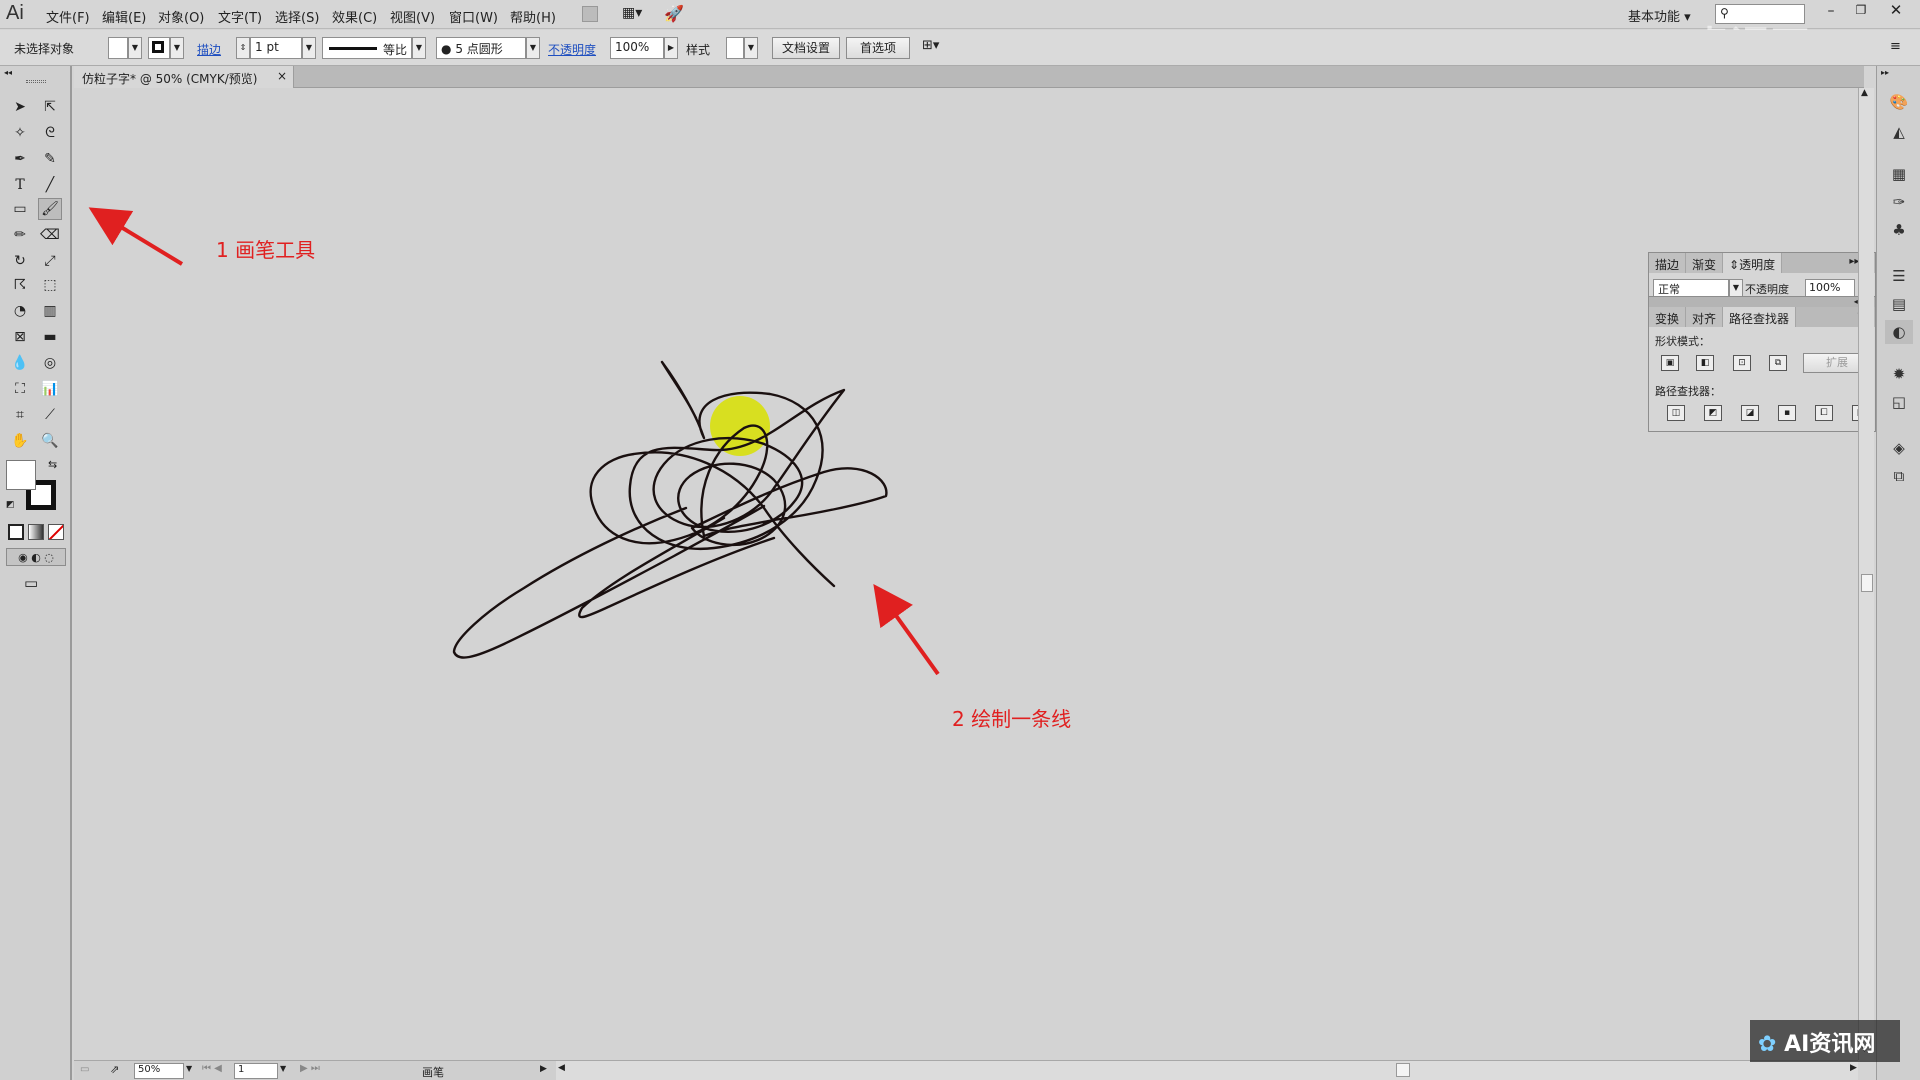 The height and width of the screenshot is (1080, 1920). Describe the element at coordinates (50, 185) in the screenshot. I see `line-tool-icon: ╱` at that location.